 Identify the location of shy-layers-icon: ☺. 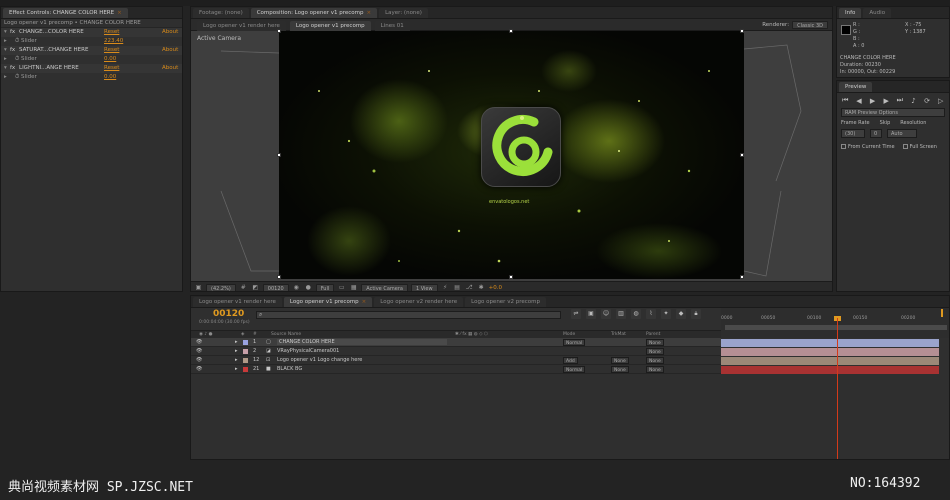
(606, 314).